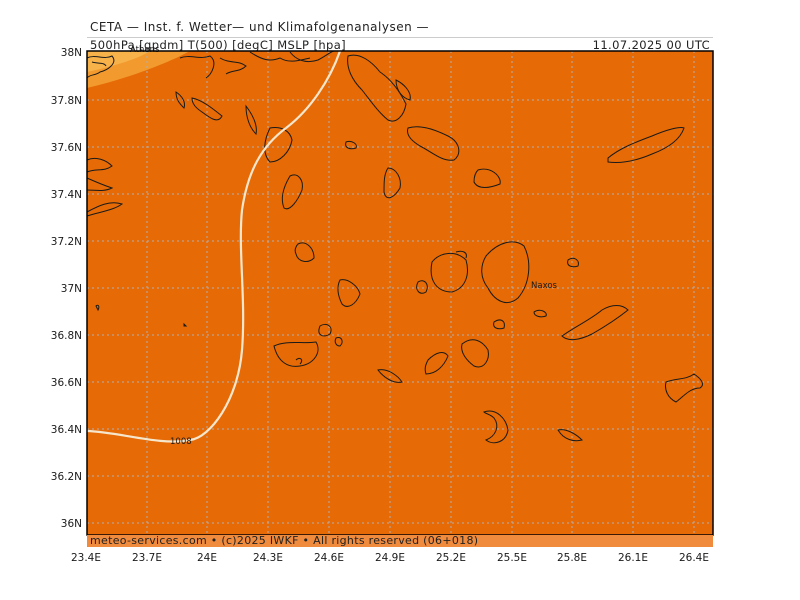 The image size is (800, 600). Describe the element at coordinates (694, 558) in the screenshot. I see `lon-tick: 26.4E` at that location.